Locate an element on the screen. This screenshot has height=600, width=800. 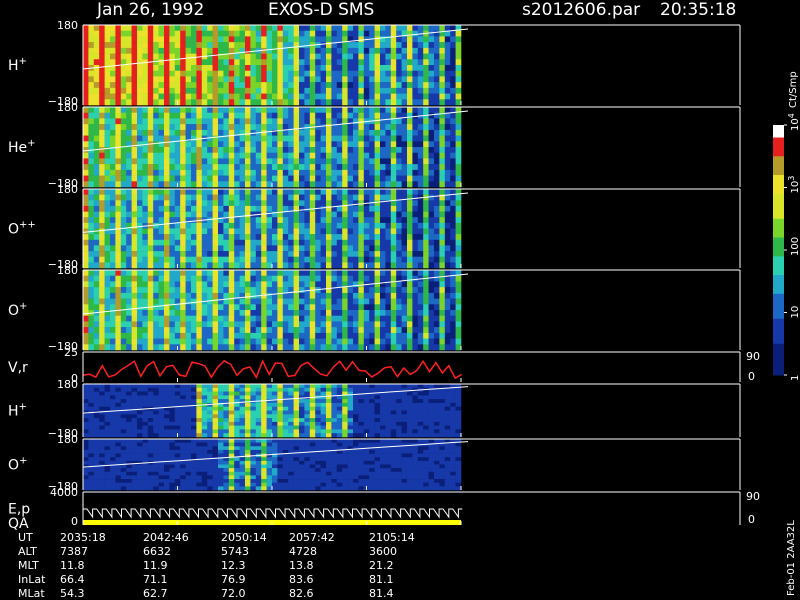
panel-o-plus-2: O+180−180 is located at coordinates (374, 463).